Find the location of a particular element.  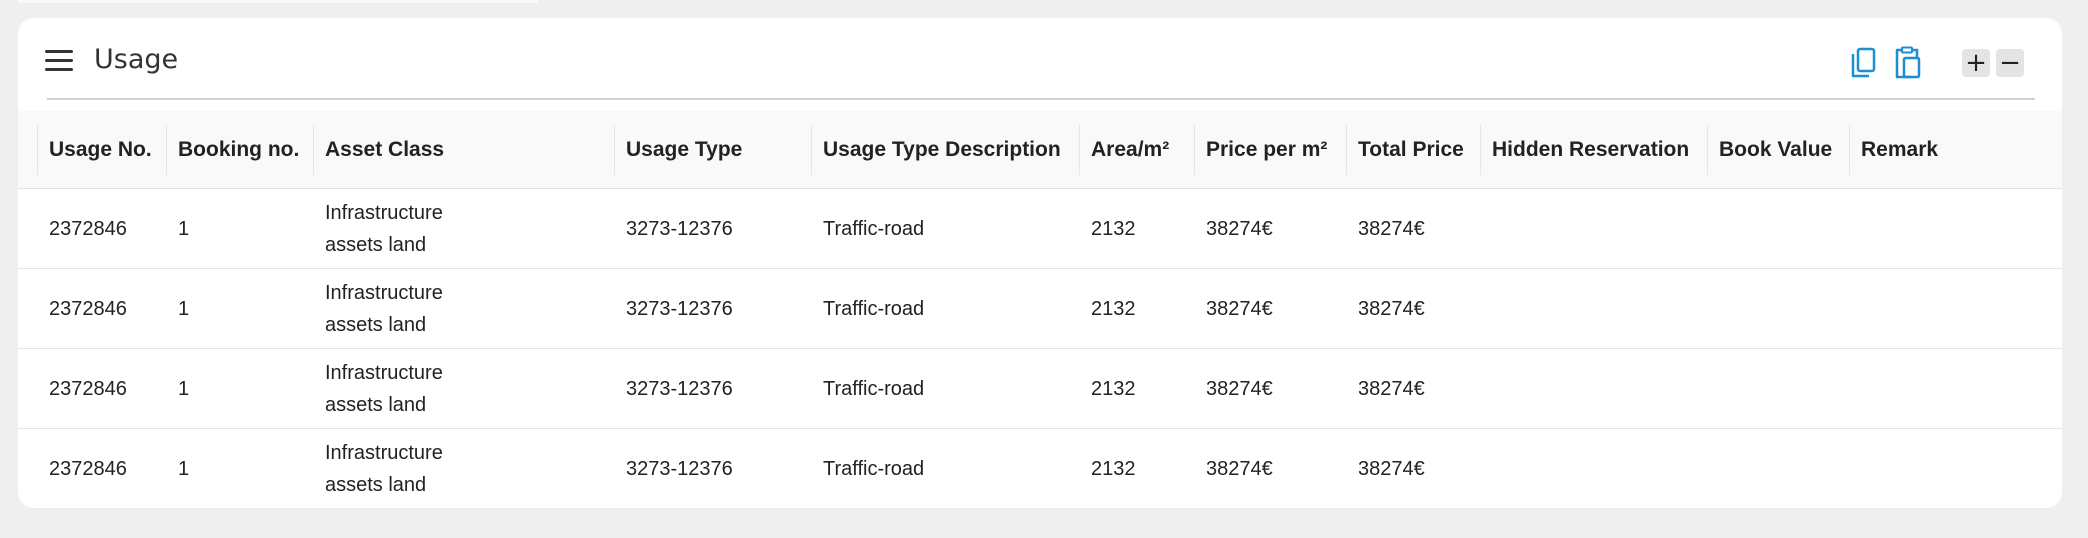

column-header-total-price: Total Price is located at coordinates (1413, 150).